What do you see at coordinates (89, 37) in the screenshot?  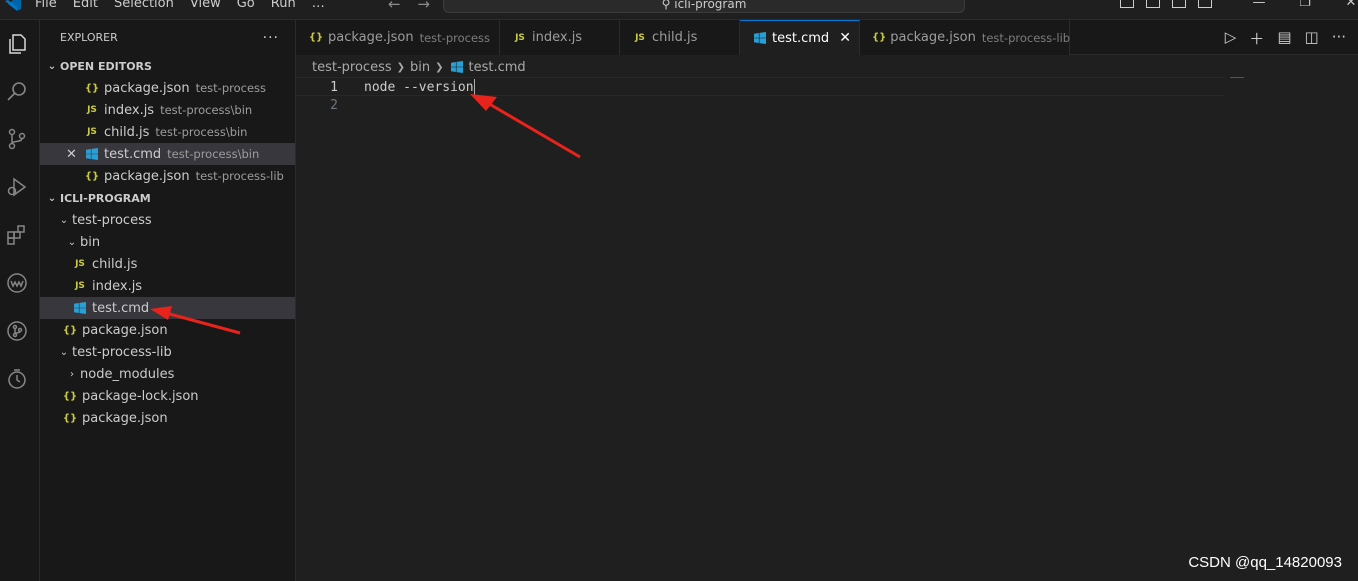 I see `explorer-title: EXPLORER` at bounding box center [89, 37].